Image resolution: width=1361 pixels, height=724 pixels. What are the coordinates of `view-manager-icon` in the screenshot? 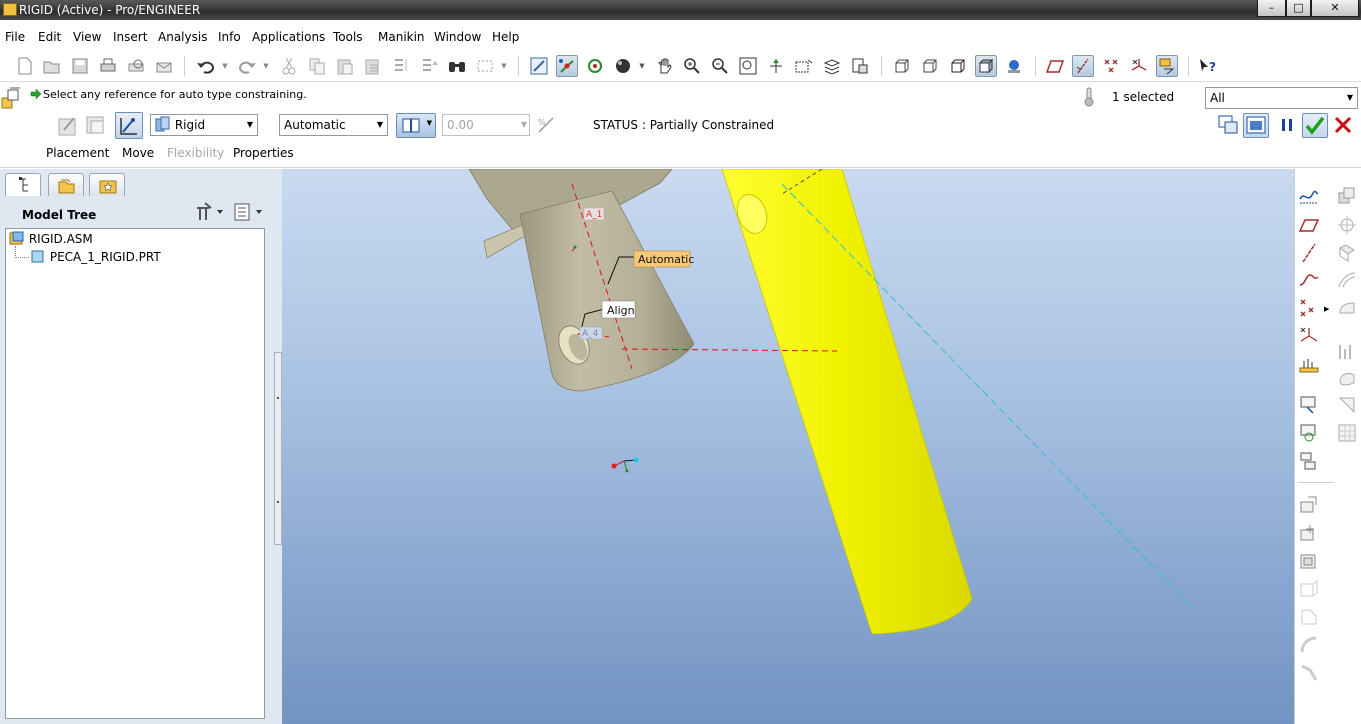 It's located at (860, 66).